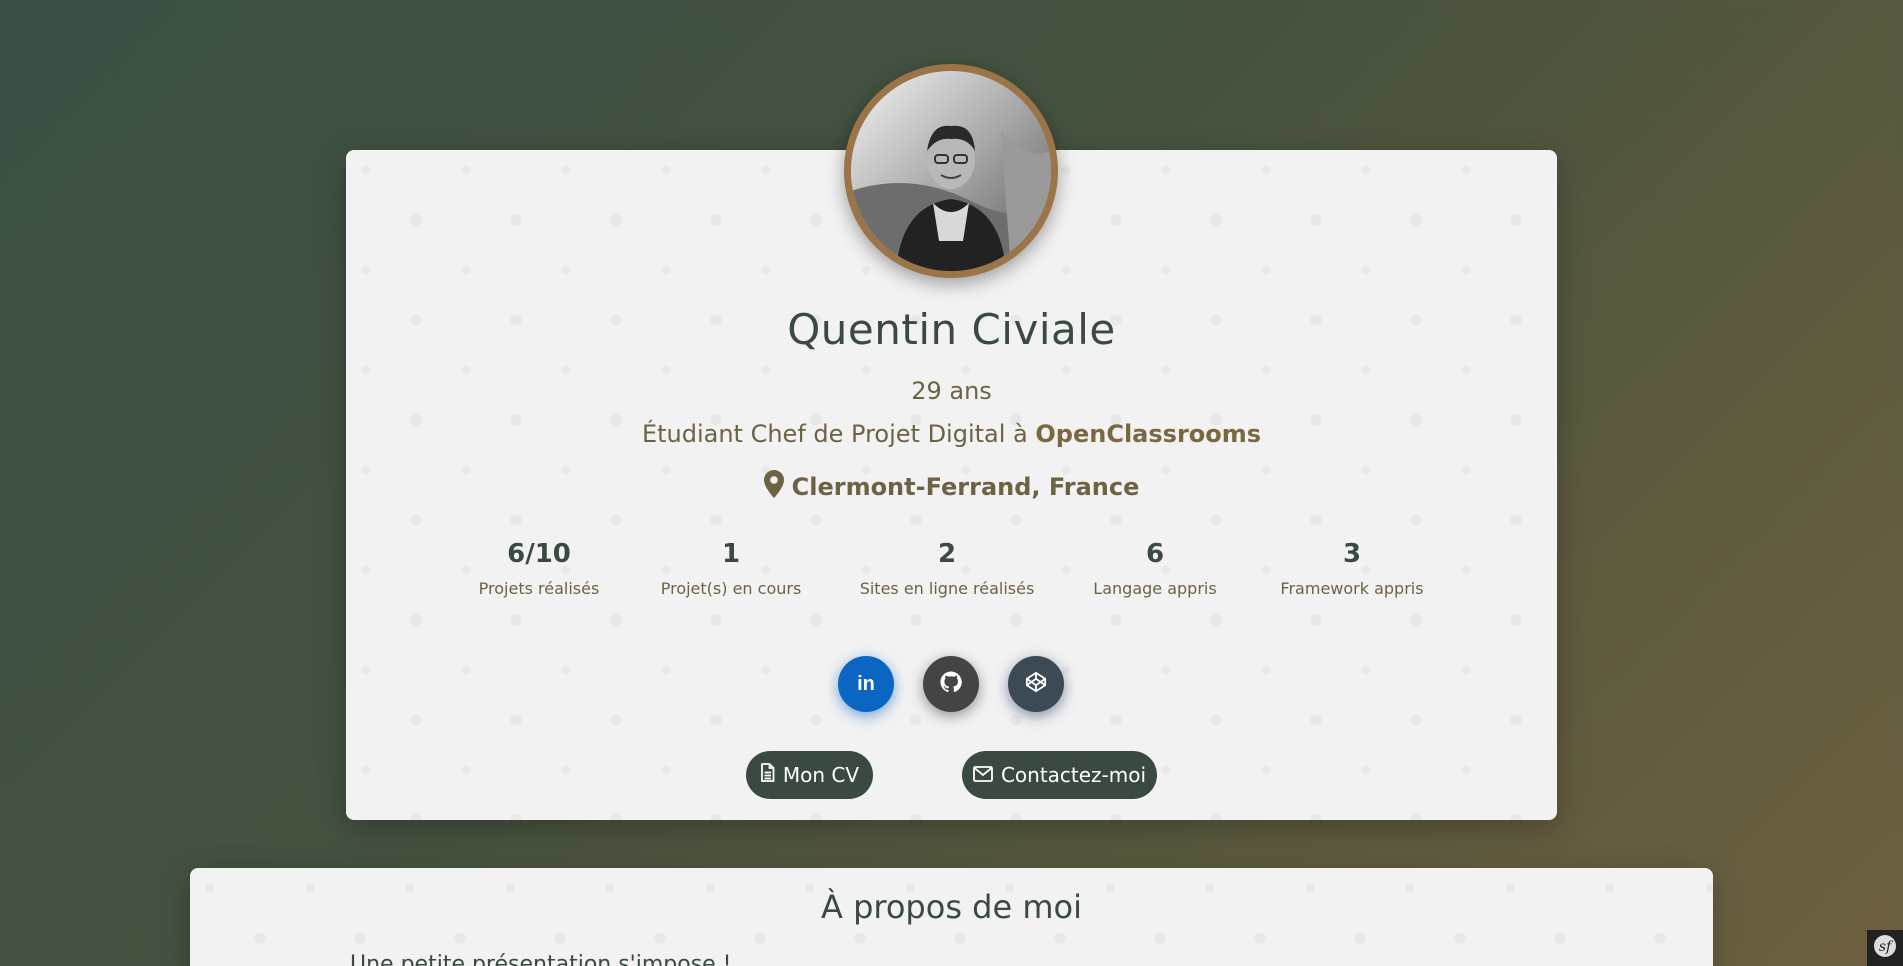  I want to click on symfony-toolbar-toggle: sf, so click(1885, 948).